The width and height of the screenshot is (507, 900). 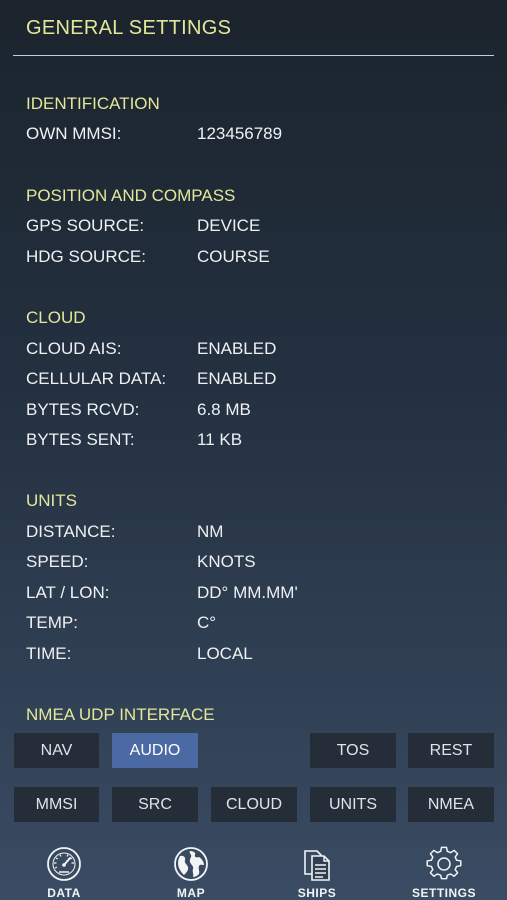 What do you see at coordinates (443, 893) in the screenshot?
I see `tab-settings-label: SETTINGS` at bounding box center [443, 893].